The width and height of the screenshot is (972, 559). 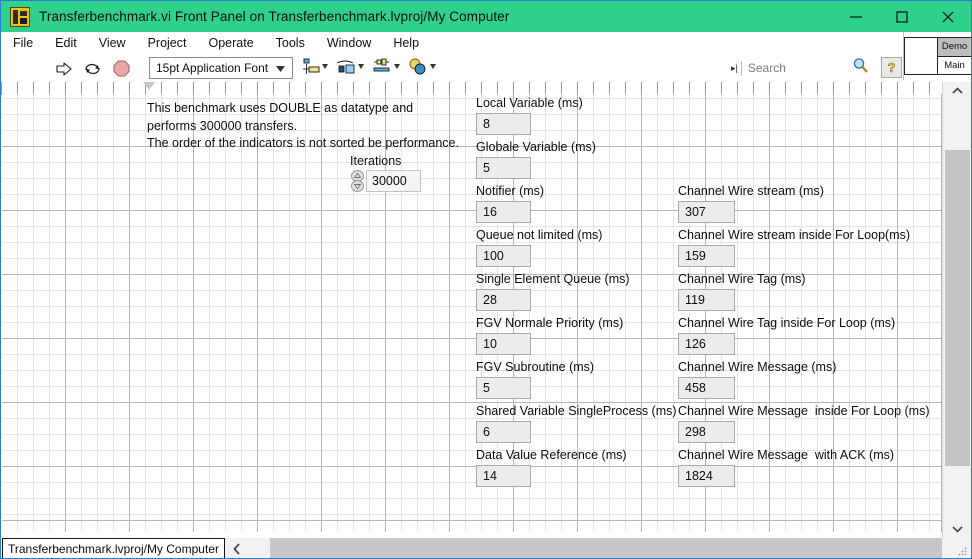 What do you see at coordinates (121, 68) in the screenshot?
I see `abort-execution-icon` at bounding box center [121, 68].